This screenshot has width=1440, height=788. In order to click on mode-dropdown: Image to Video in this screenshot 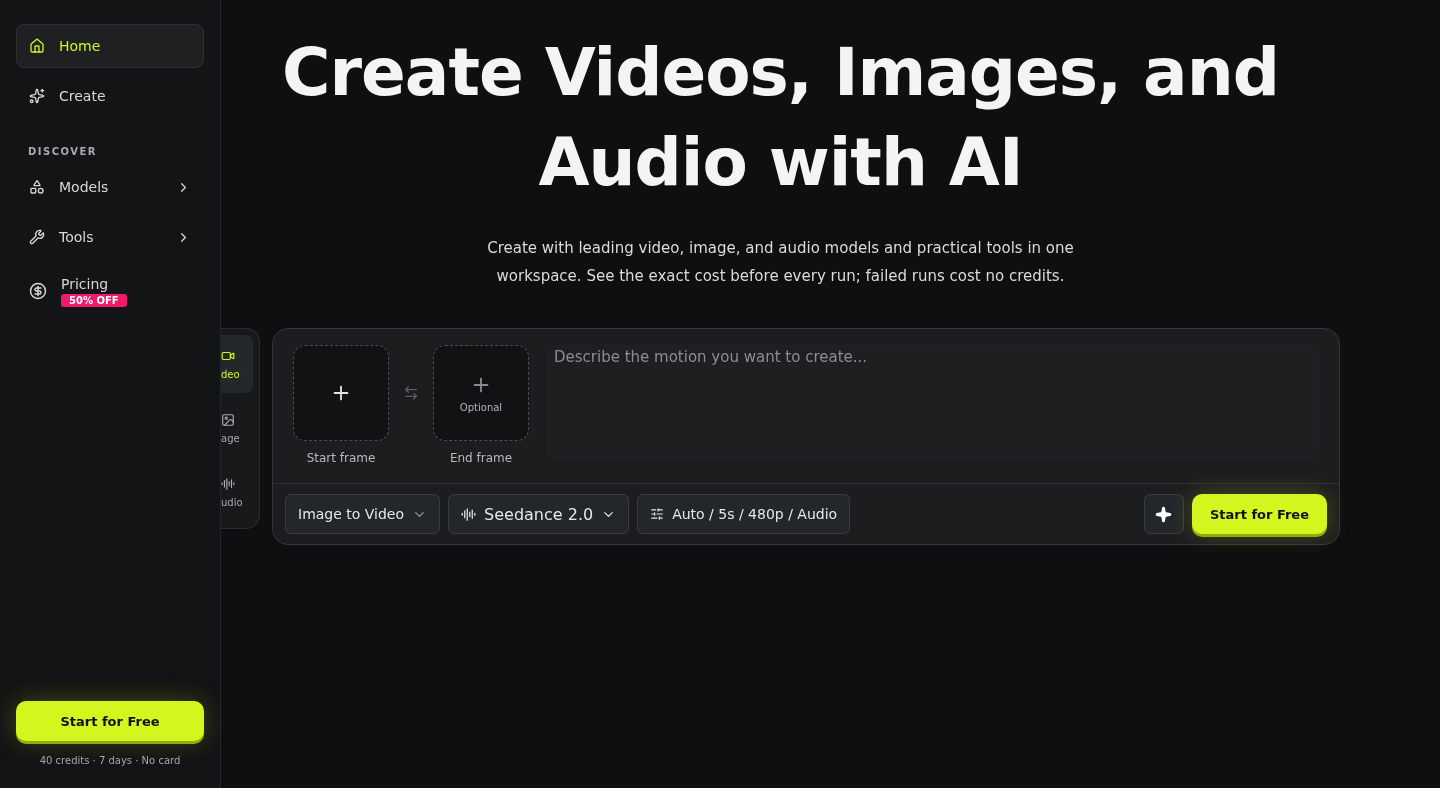, I will do `click(363, 514)`.